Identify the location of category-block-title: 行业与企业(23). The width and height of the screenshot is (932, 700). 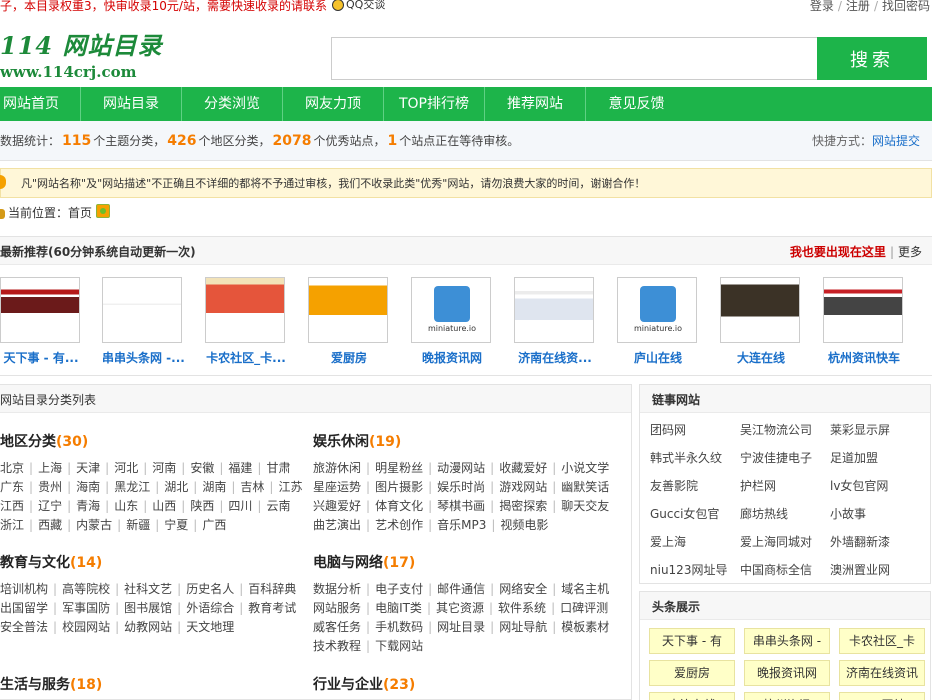
(463, 684).